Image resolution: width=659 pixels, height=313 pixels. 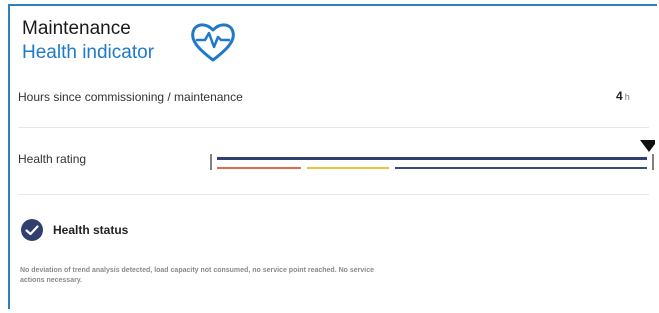 What do you see at coordinates (88, 52) in the screenshot?
I see `panel-subtitle: Health indicator` at bounding box center [88, 52].